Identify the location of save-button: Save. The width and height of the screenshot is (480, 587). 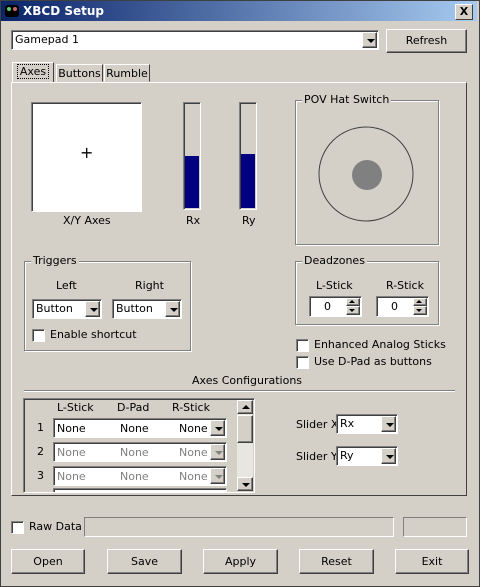
(144, 561).